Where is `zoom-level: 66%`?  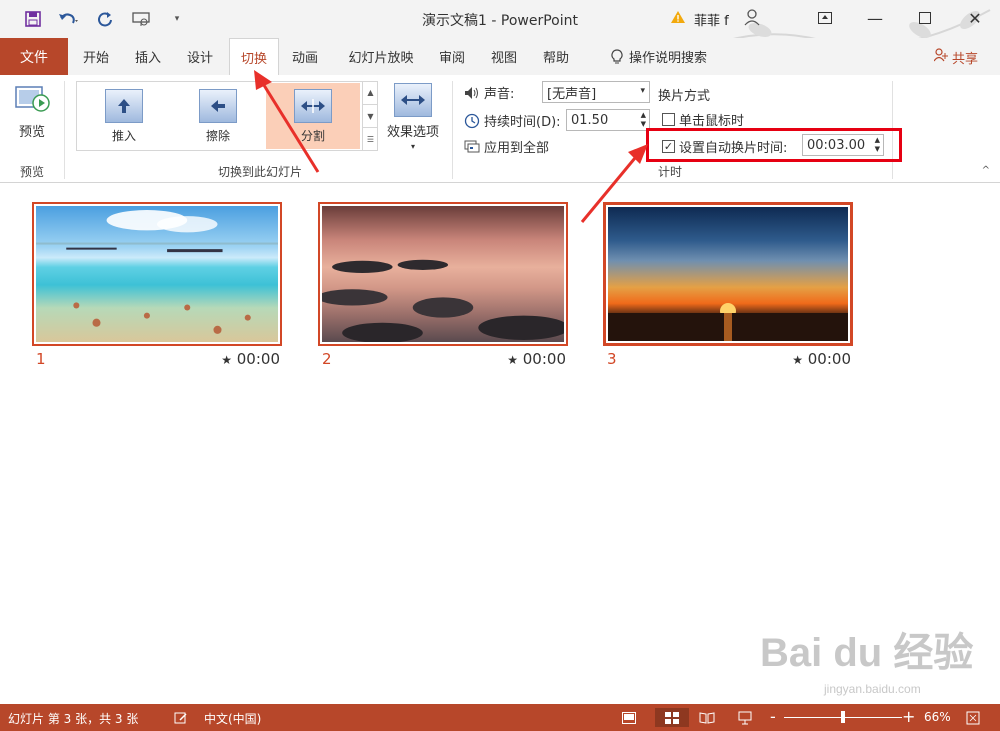 zoom-level: 66% is located at coordinates (937, 717).